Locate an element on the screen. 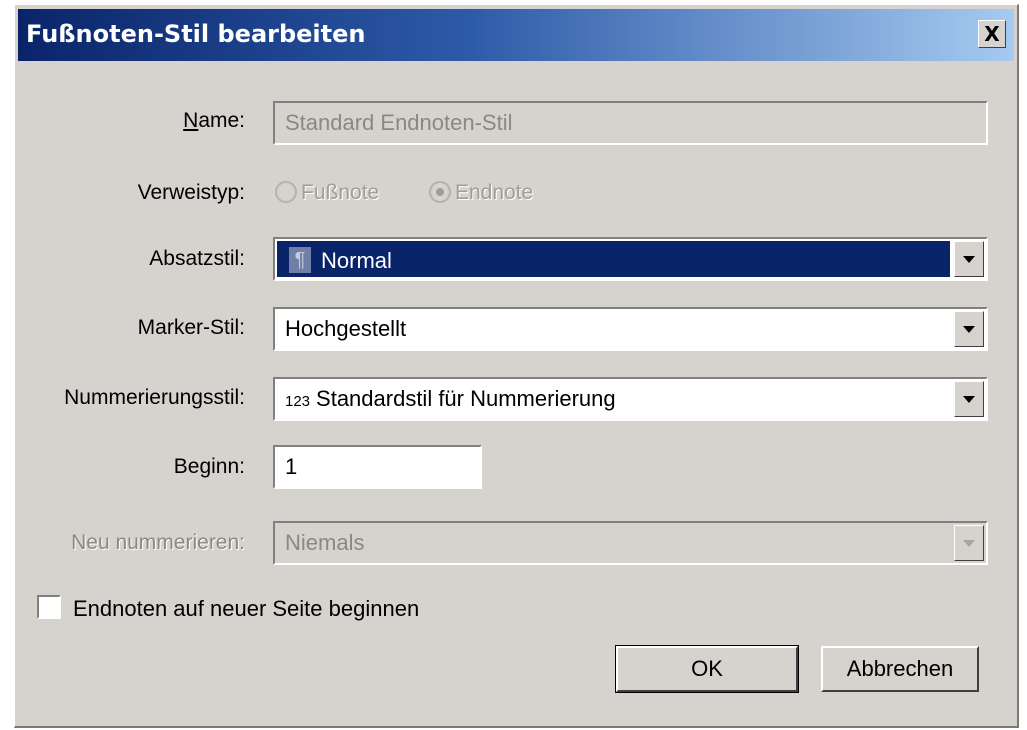  name-label-rest: ame: is located at coordinates (221, 120).